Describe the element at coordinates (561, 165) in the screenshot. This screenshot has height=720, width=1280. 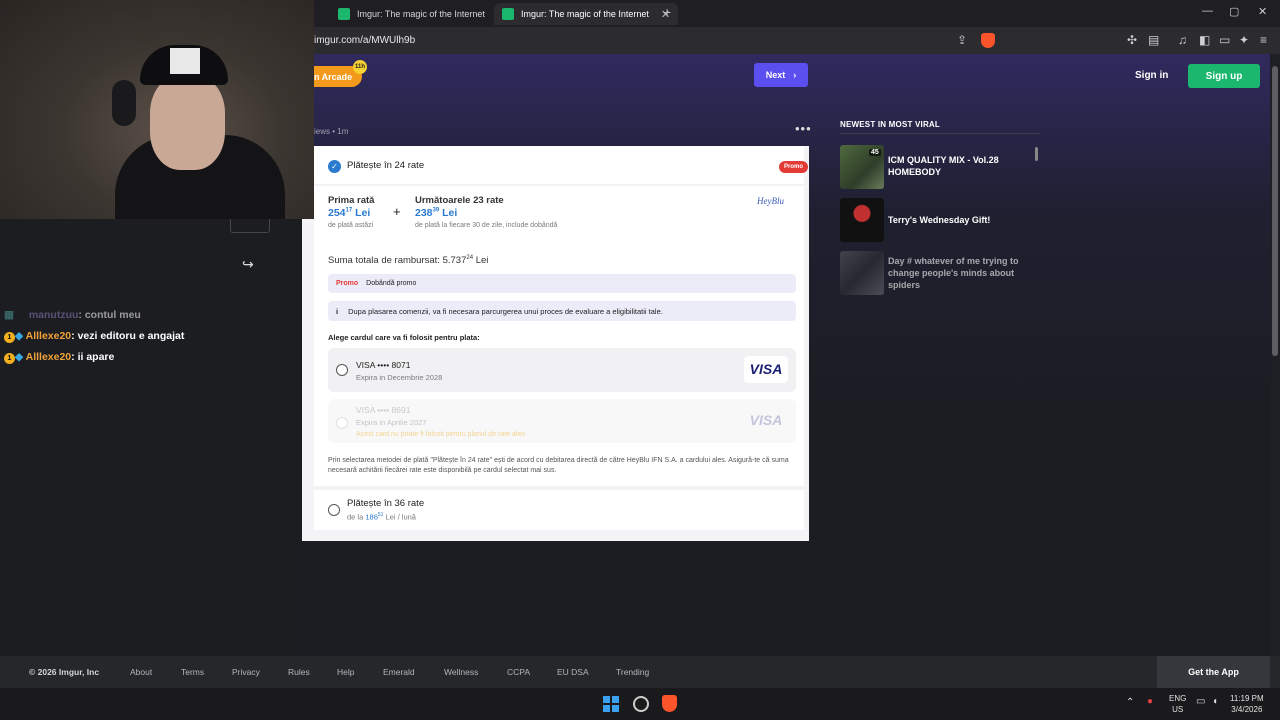
I see `plan-24-header: ✓ Plătește în 24 rate Promo` at that location.